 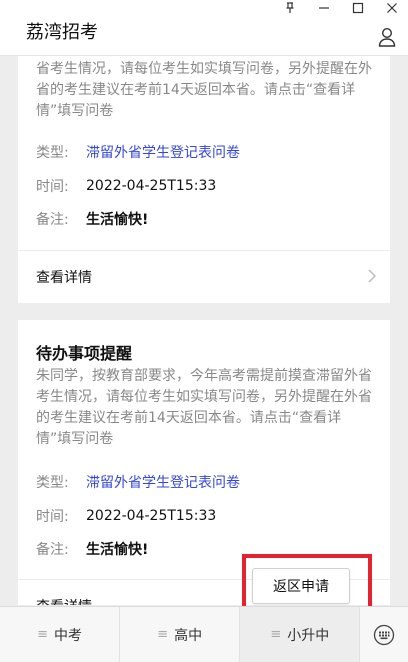 I want to click on maximize-icon, so click(x=358, y=8).